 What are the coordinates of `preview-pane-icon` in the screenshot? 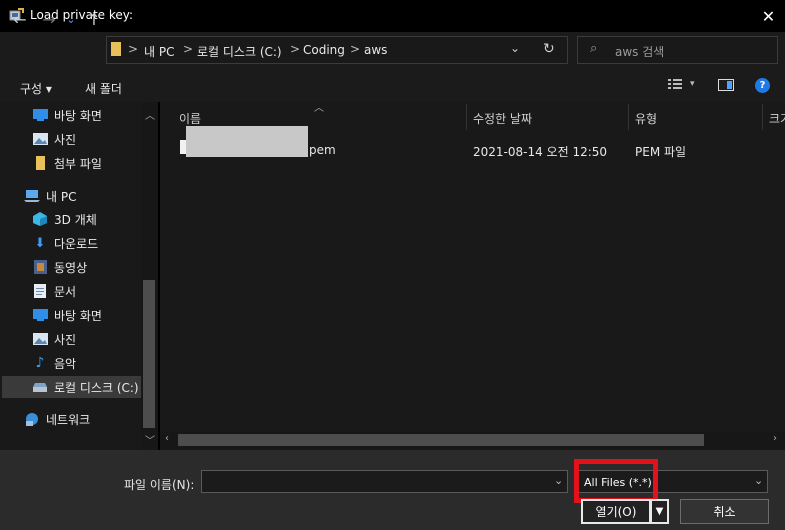 It's located at (729, 85).